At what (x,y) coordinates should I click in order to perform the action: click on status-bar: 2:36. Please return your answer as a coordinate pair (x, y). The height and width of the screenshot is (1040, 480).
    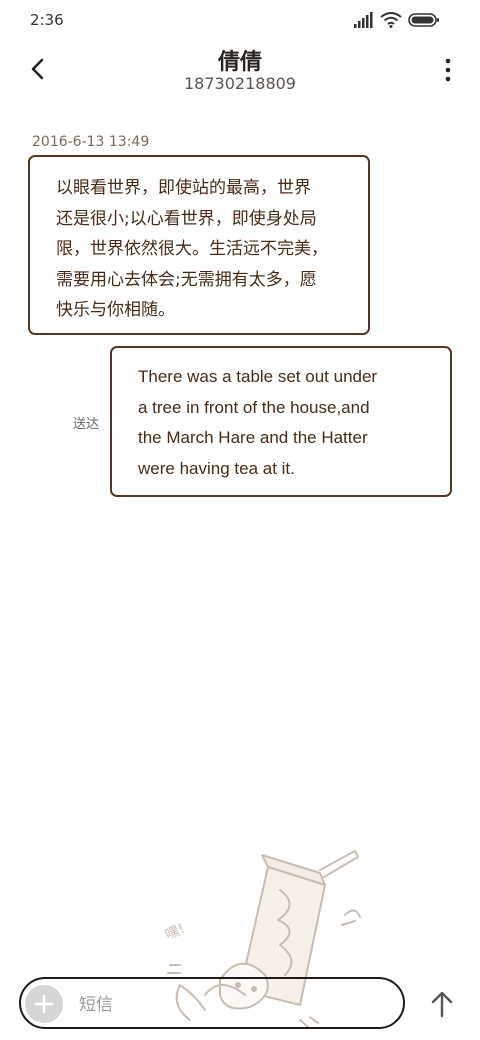
    Looking at the image, I should click on (240, 21).